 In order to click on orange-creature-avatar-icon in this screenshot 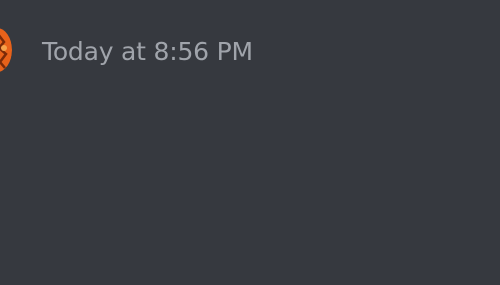, I will do `click(6, 50)`.